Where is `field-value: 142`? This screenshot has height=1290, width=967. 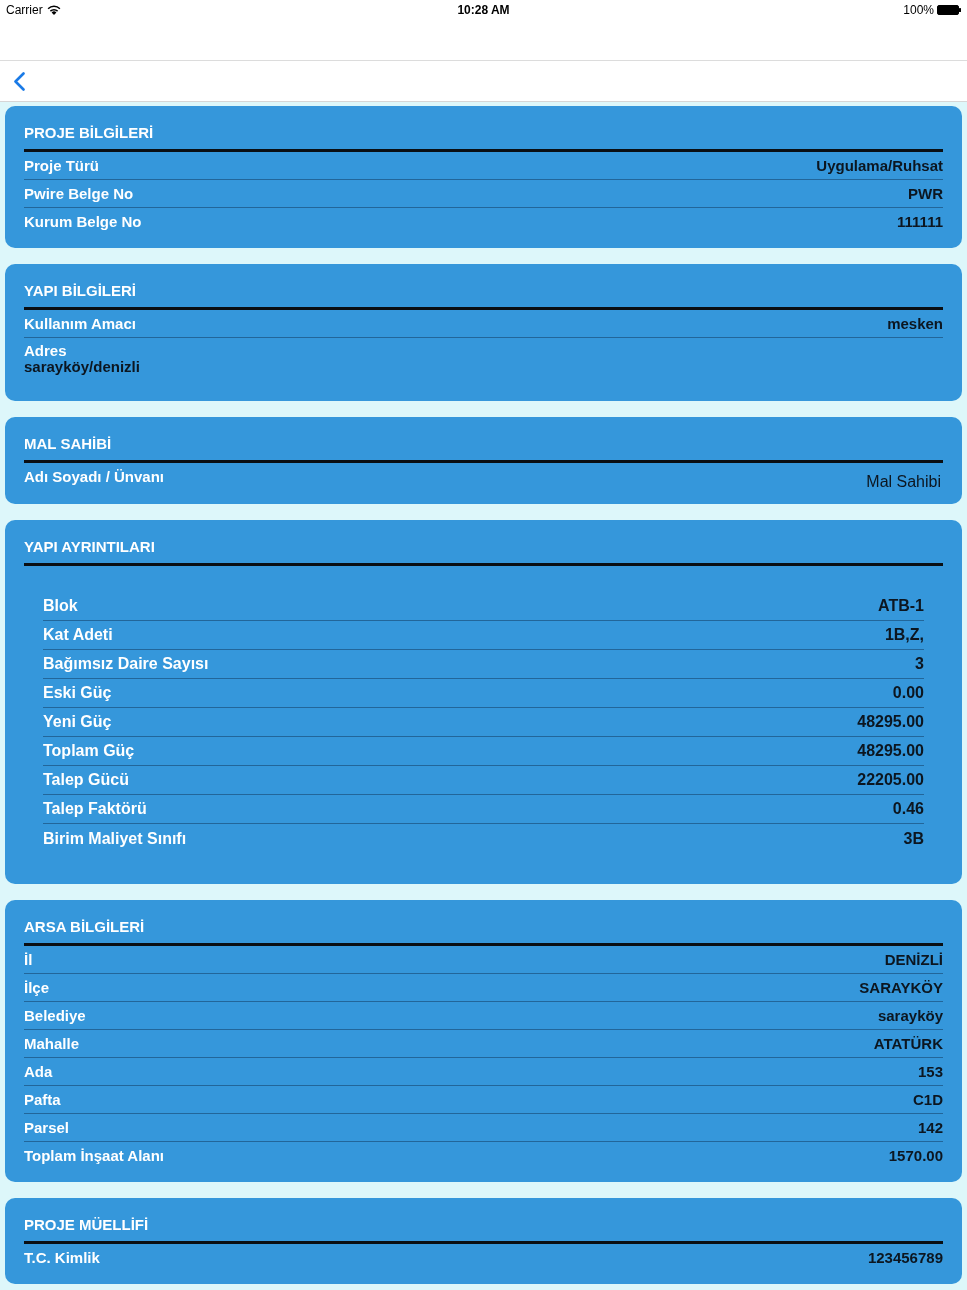 field-value: 142 is located at coordinates (930, 1127).